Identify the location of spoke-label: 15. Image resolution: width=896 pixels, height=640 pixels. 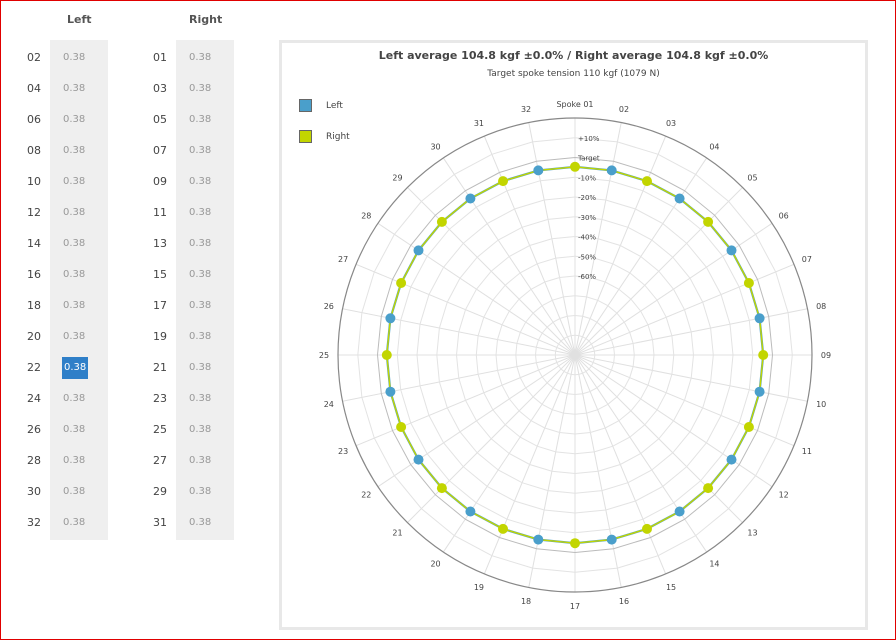
(671, 587).